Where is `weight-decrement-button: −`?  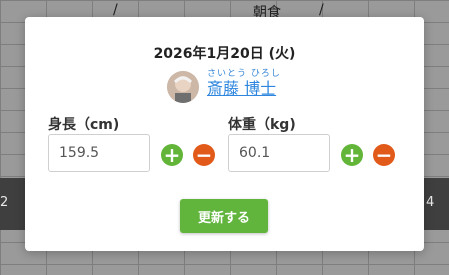 weight-decrement-button: − is located at coordinates (384, 155).